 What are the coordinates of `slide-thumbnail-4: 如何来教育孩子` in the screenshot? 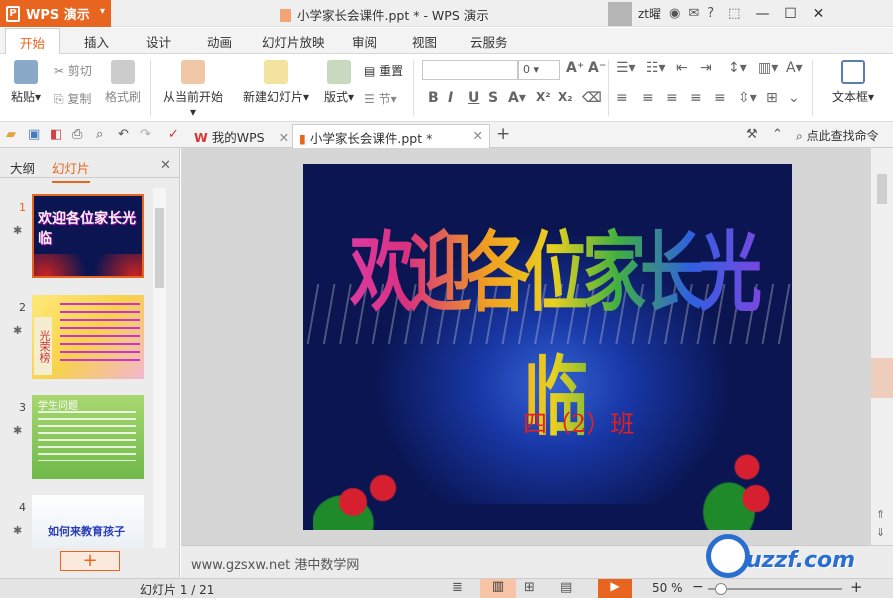 It's located at (88, 521).